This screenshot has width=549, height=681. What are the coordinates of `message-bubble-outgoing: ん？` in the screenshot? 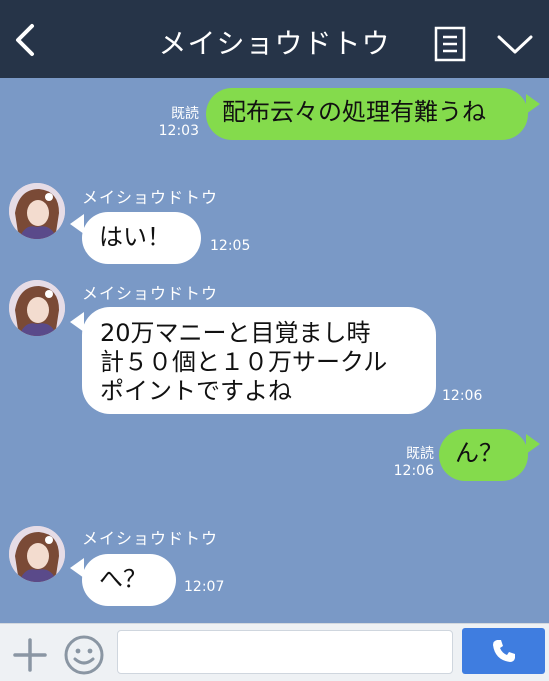 It's located at (483, 455).